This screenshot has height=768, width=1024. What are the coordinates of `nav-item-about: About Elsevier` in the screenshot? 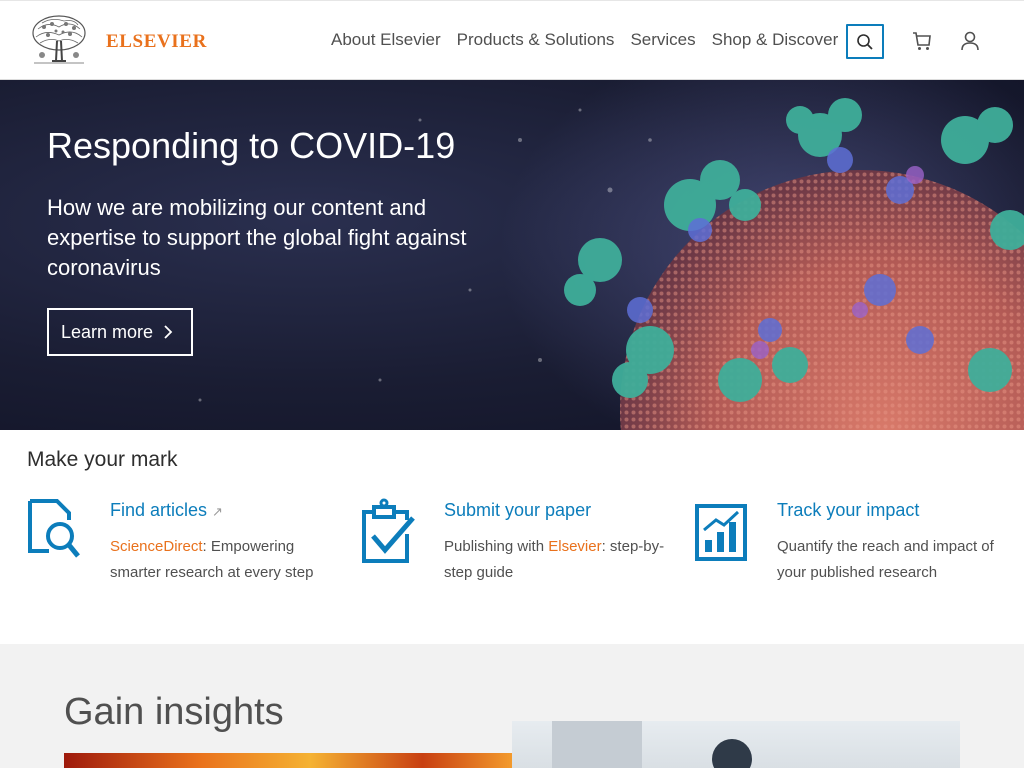 It's located at (386, 40).